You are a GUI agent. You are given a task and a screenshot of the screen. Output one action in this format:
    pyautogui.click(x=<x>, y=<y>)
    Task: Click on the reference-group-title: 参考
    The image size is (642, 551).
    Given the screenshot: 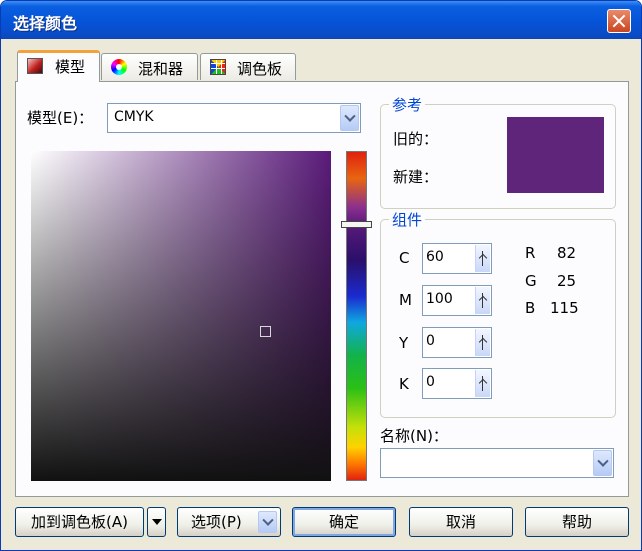 What is the action you would take?
    pyautogui.click(x=407, y=104)
    